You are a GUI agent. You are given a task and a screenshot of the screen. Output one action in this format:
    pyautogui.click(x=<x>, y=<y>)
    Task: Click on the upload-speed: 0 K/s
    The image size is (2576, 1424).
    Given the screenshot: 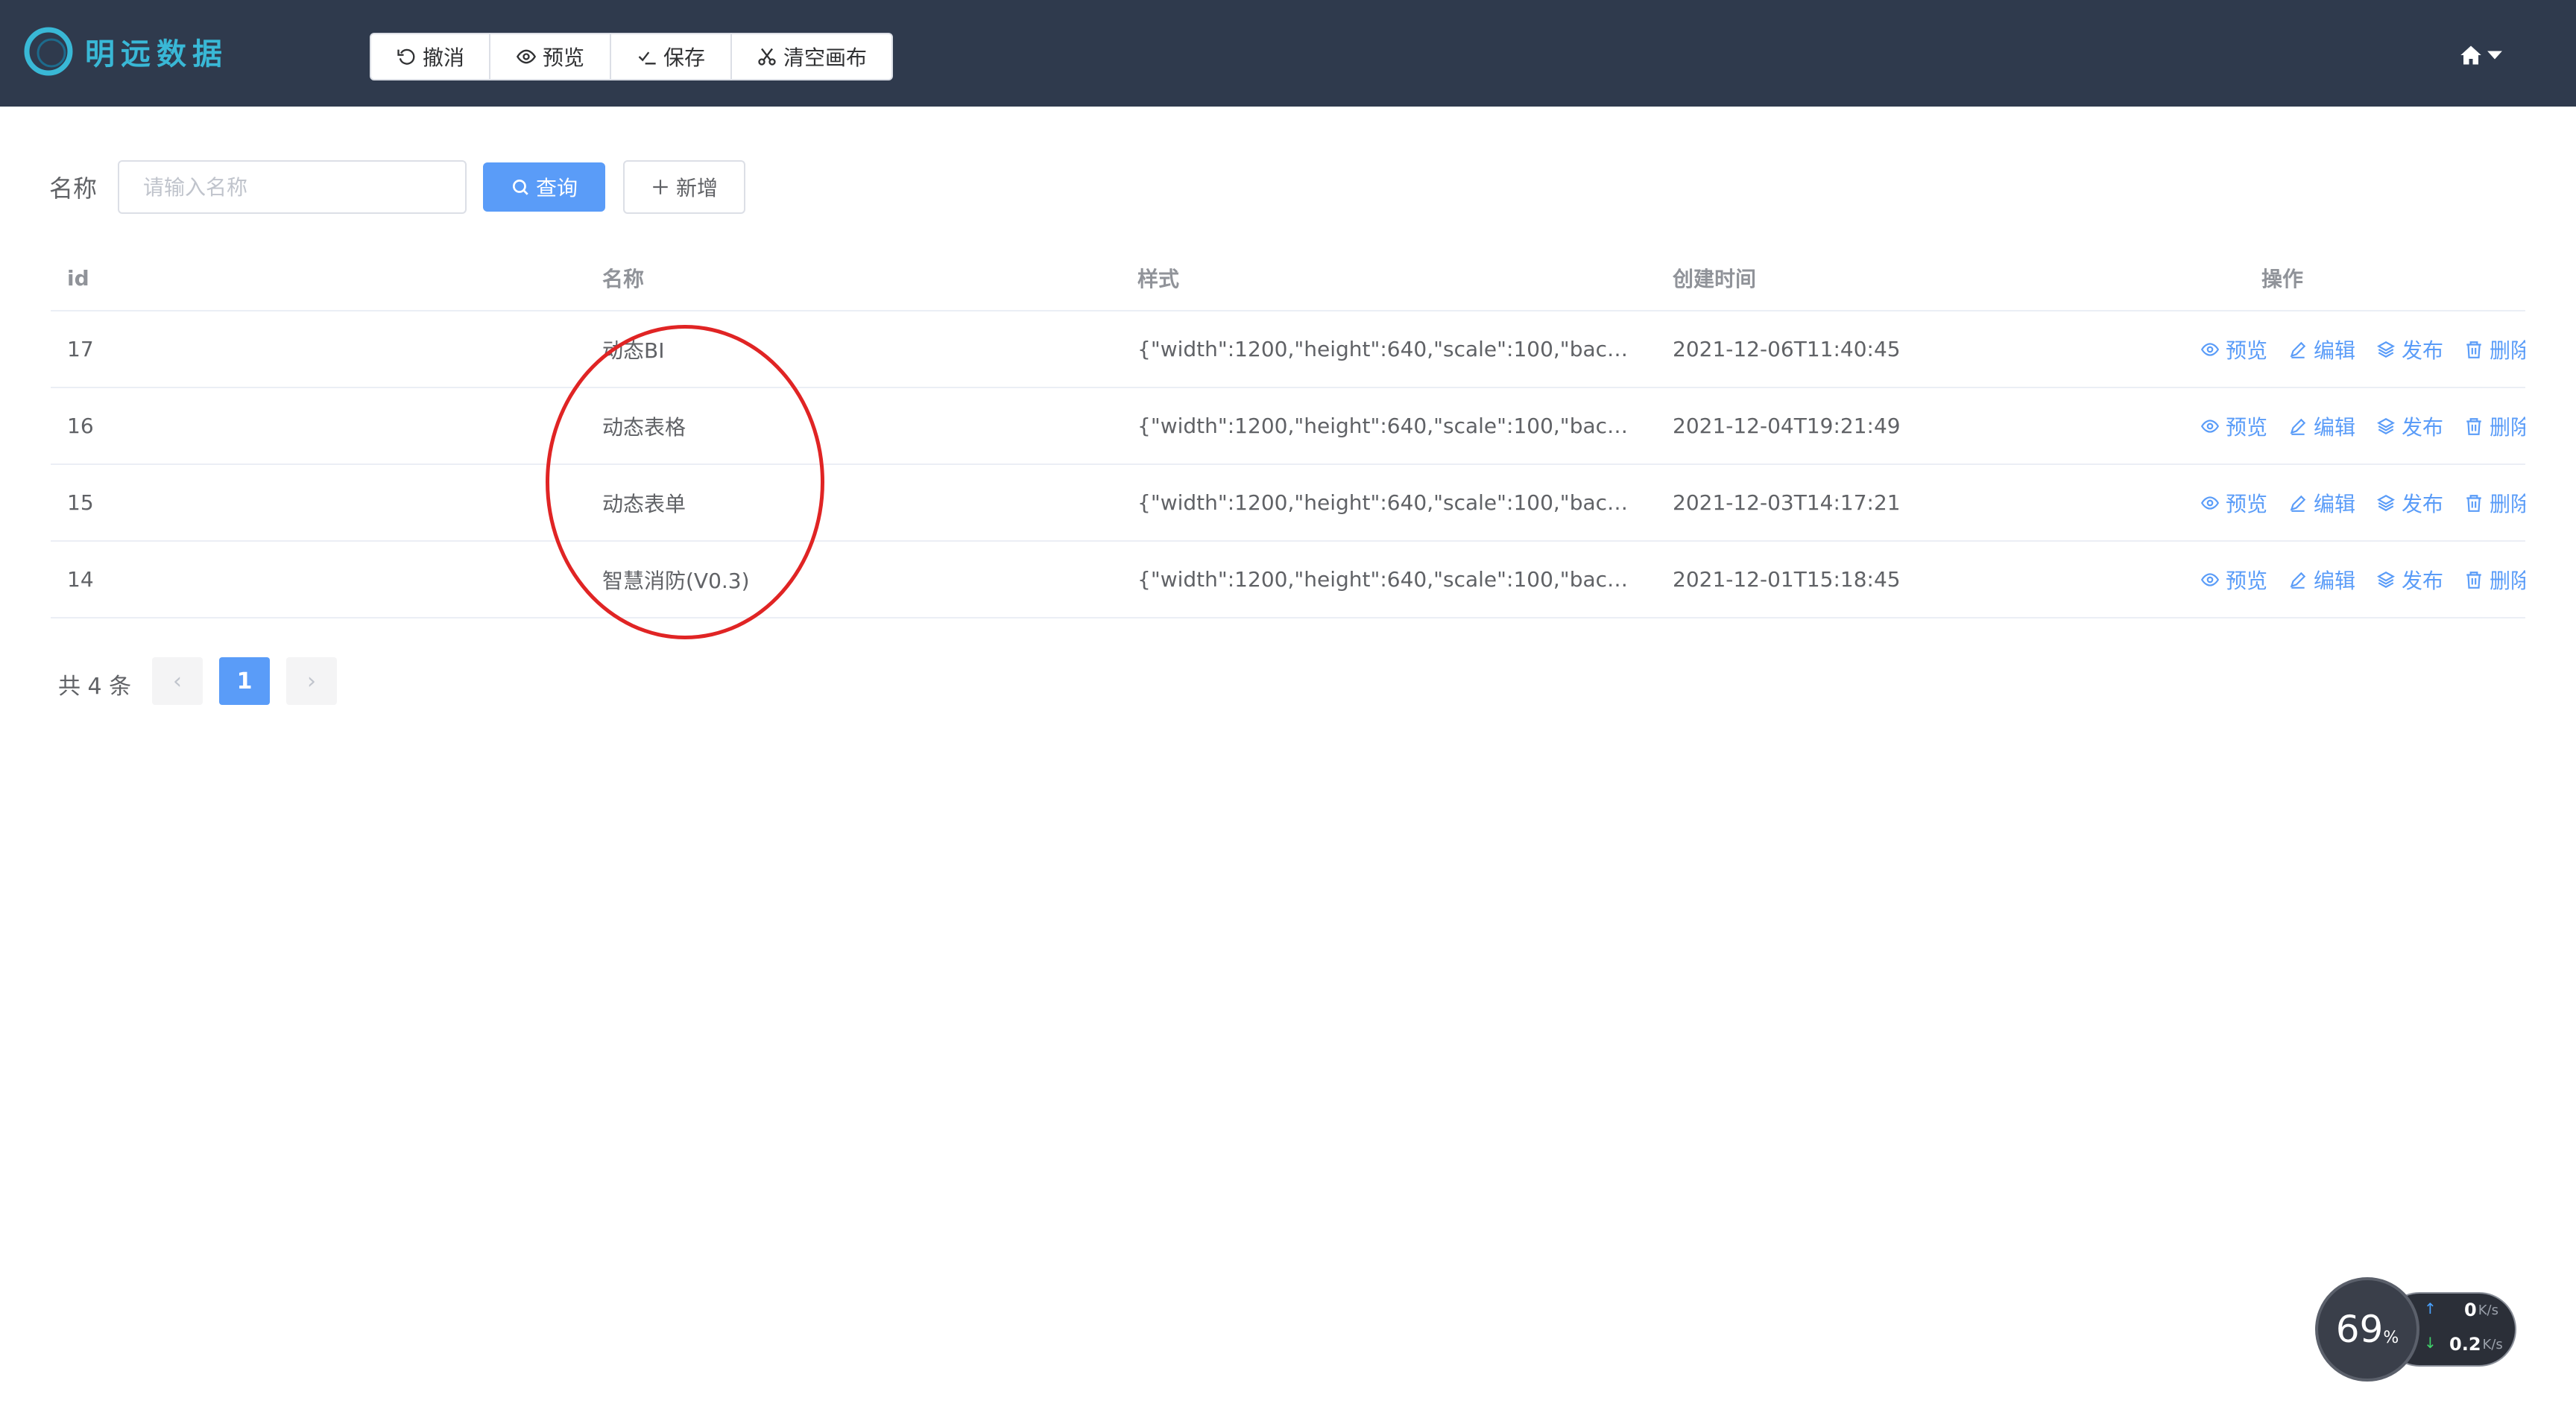 What is the action you would take?
    pyautogui.click(x=2481, y=1310)
    